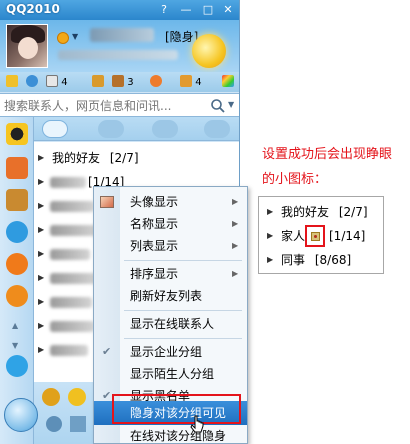  Describe the element at coordinates (321, 212) in the screenshot. I see `example-row: ▶ 我的好友 [2/7]` at that location.